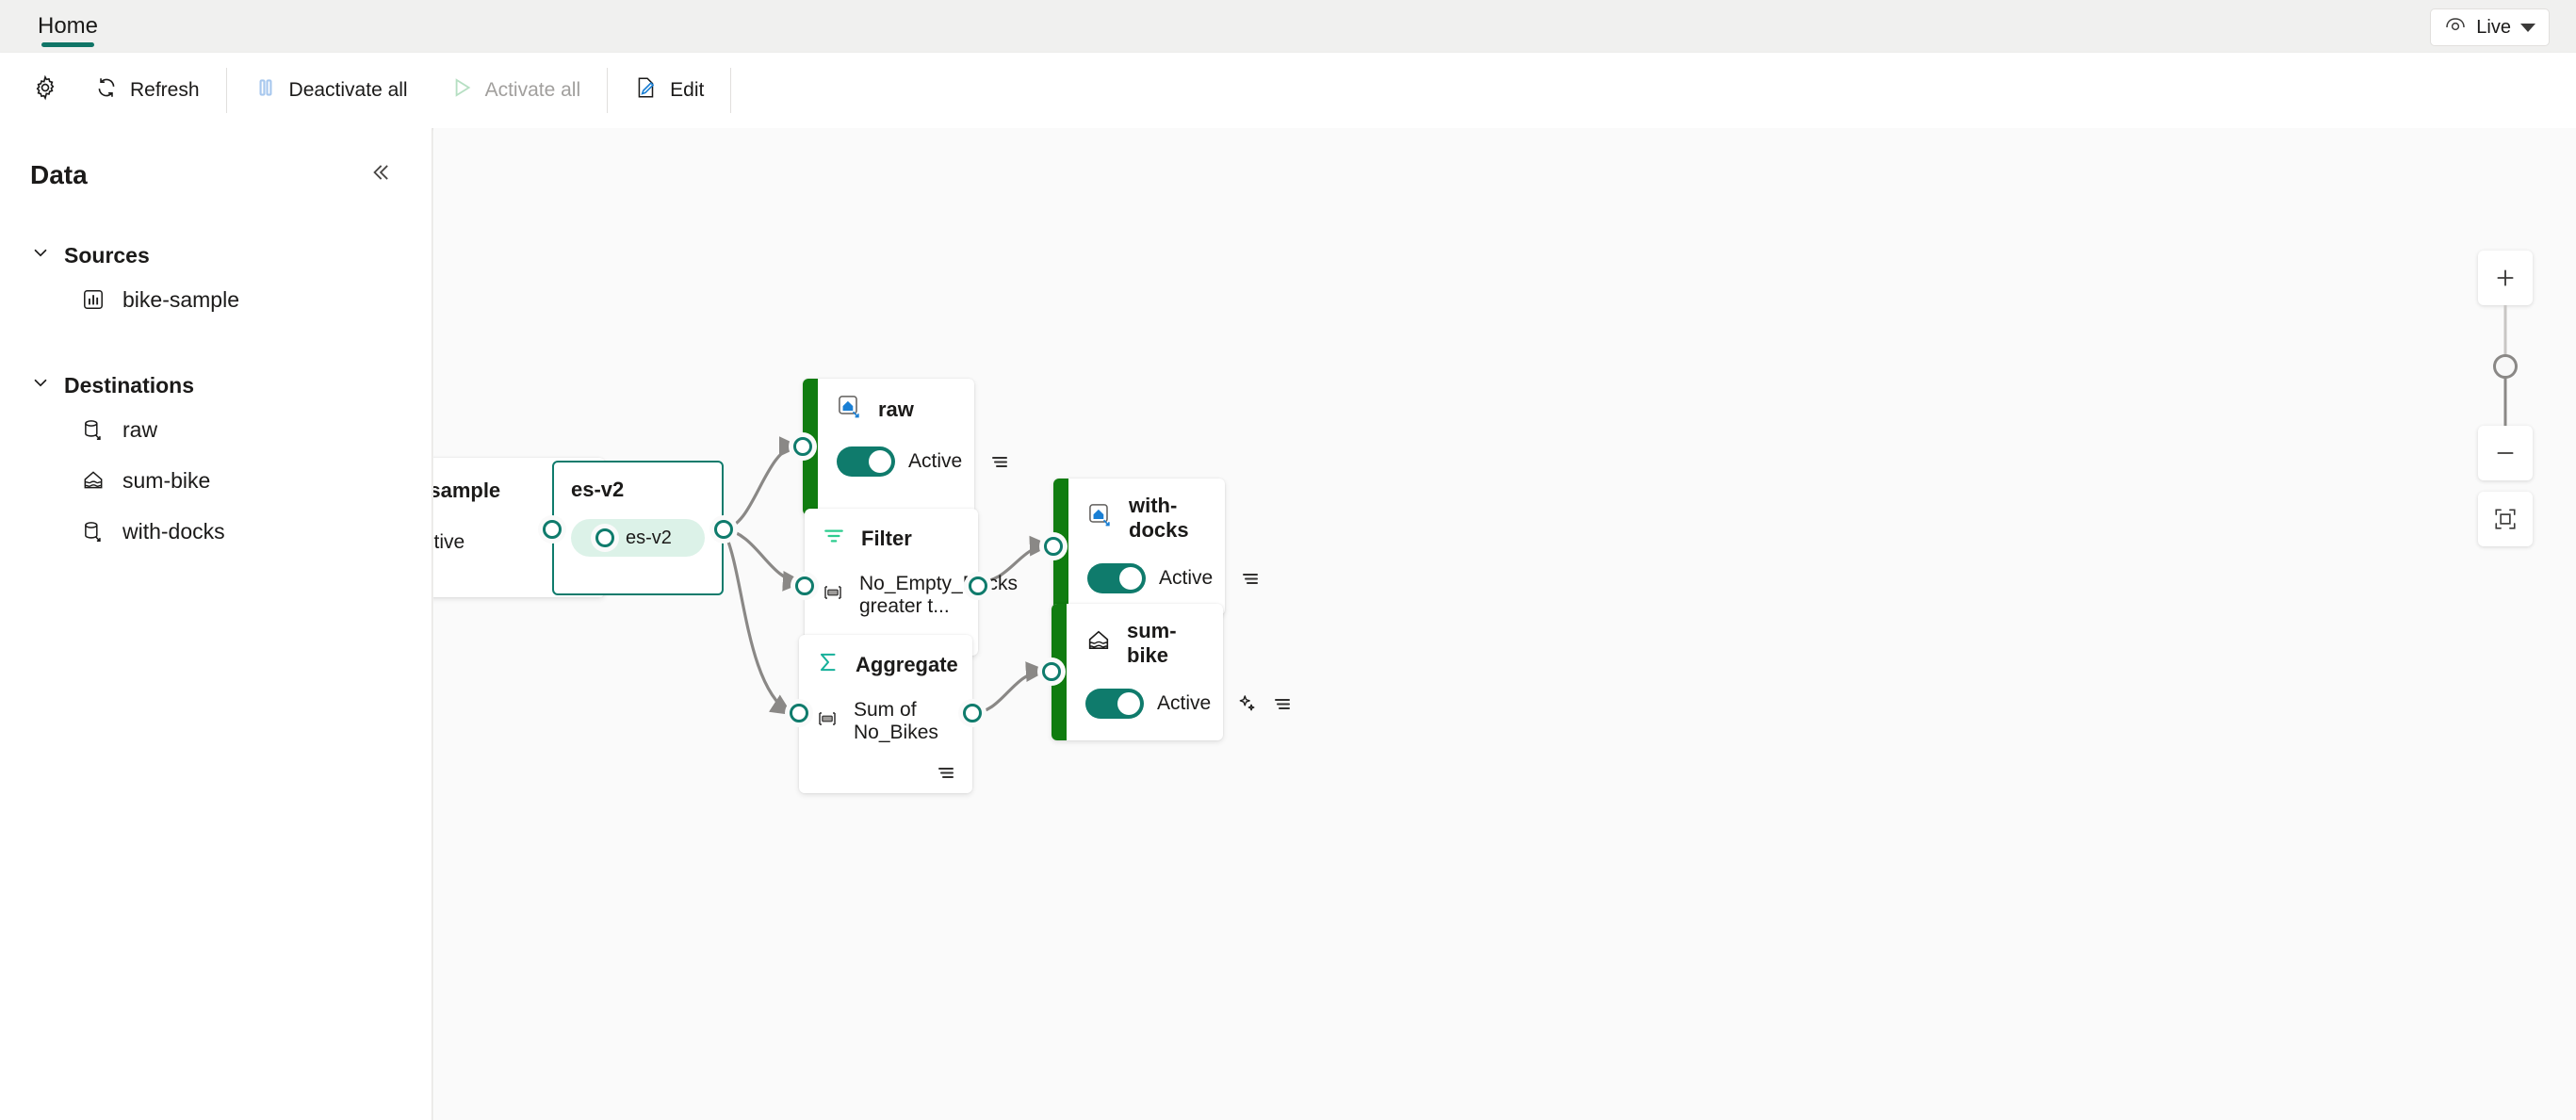 This screenshot has width=2576, height=1120. I want to click on node-raw: raw Active, so click(900, 447).